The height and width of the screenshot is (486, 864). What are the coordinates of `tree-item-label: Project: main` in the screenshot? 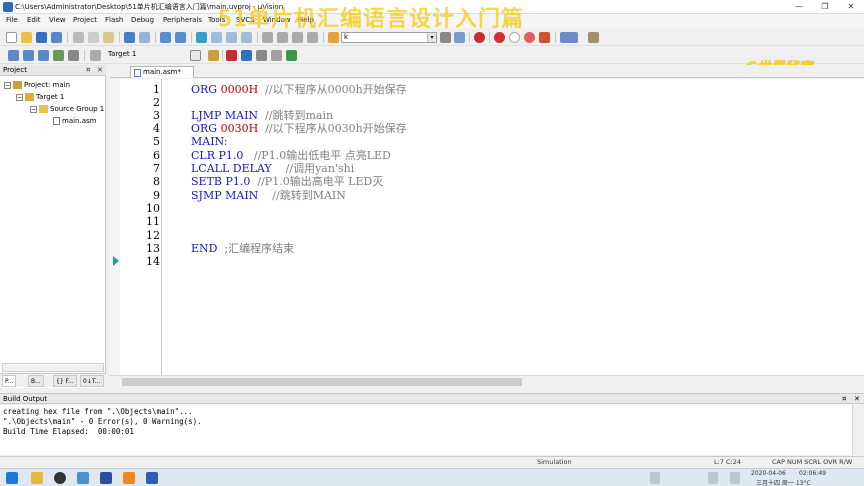 It's located at (47, 85).